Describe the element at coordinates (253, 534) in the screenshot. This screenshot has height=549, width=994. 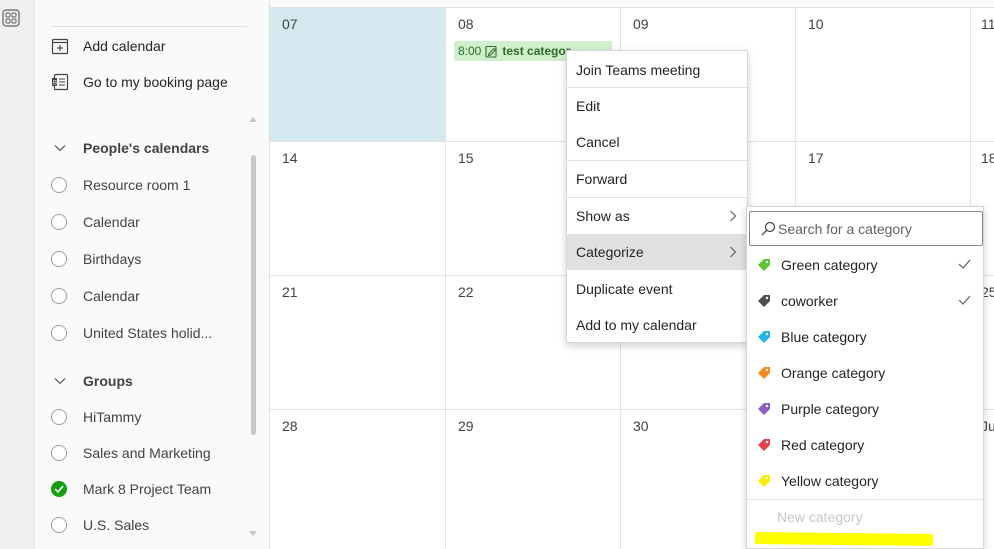
I see `scroll-down-icon` at that location.